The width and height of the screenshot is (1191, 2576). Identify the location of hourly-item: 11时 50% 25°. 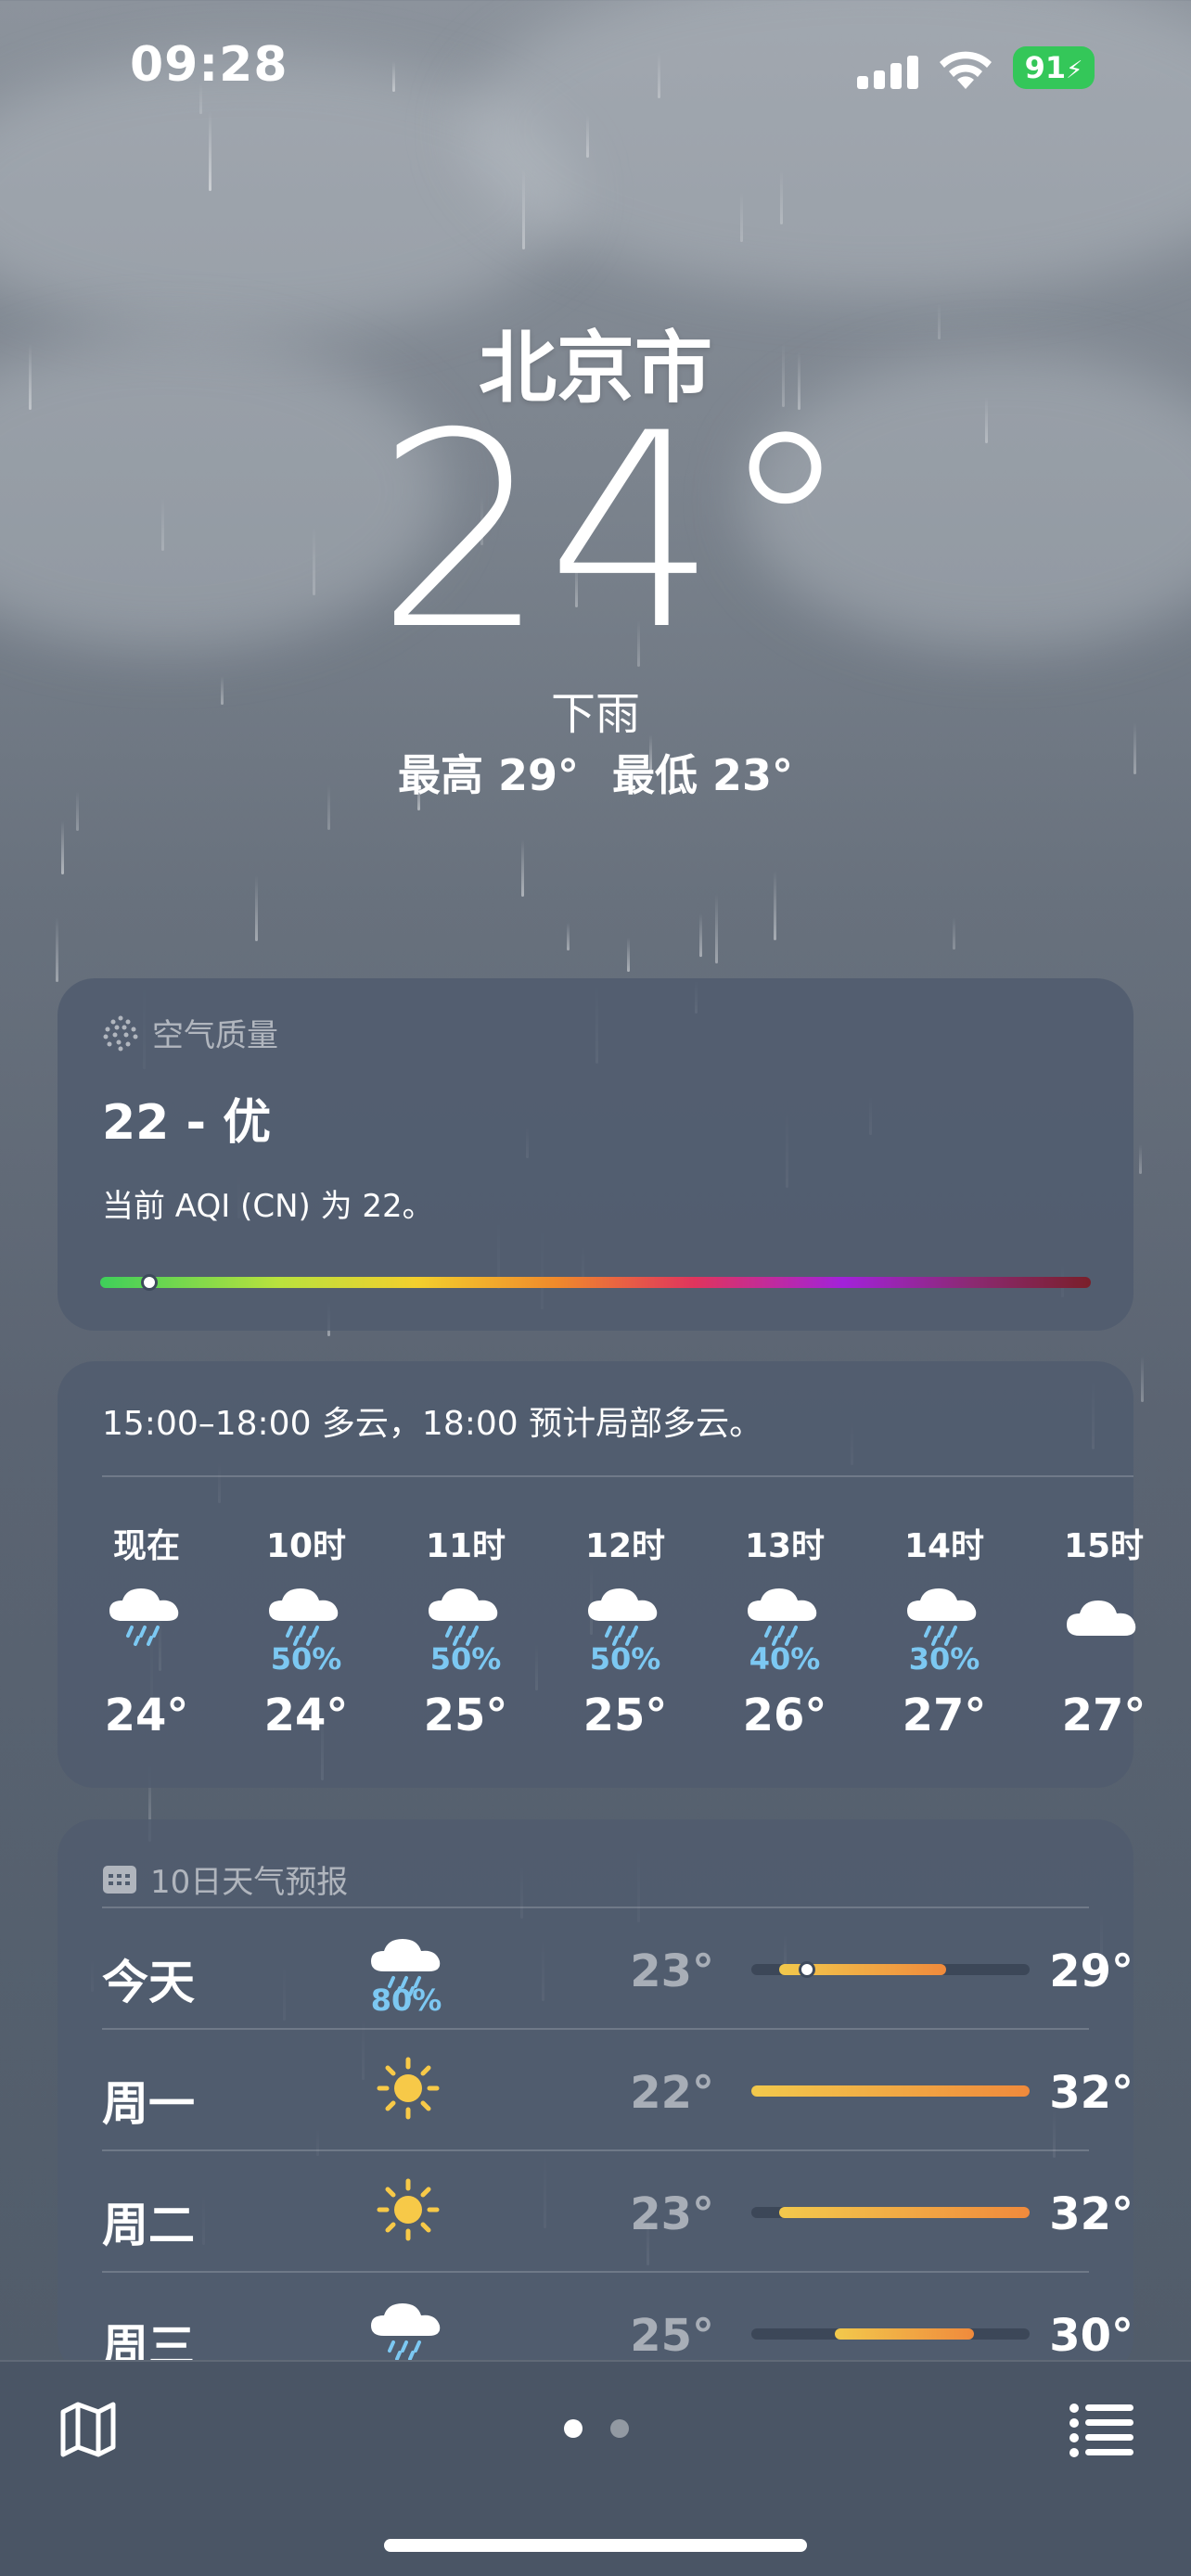
(465, 1630).